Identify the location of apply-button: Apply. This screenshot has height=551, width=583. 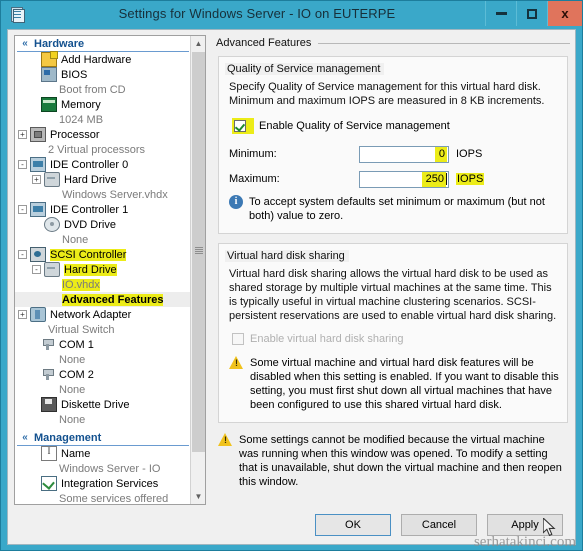
(525, 525).